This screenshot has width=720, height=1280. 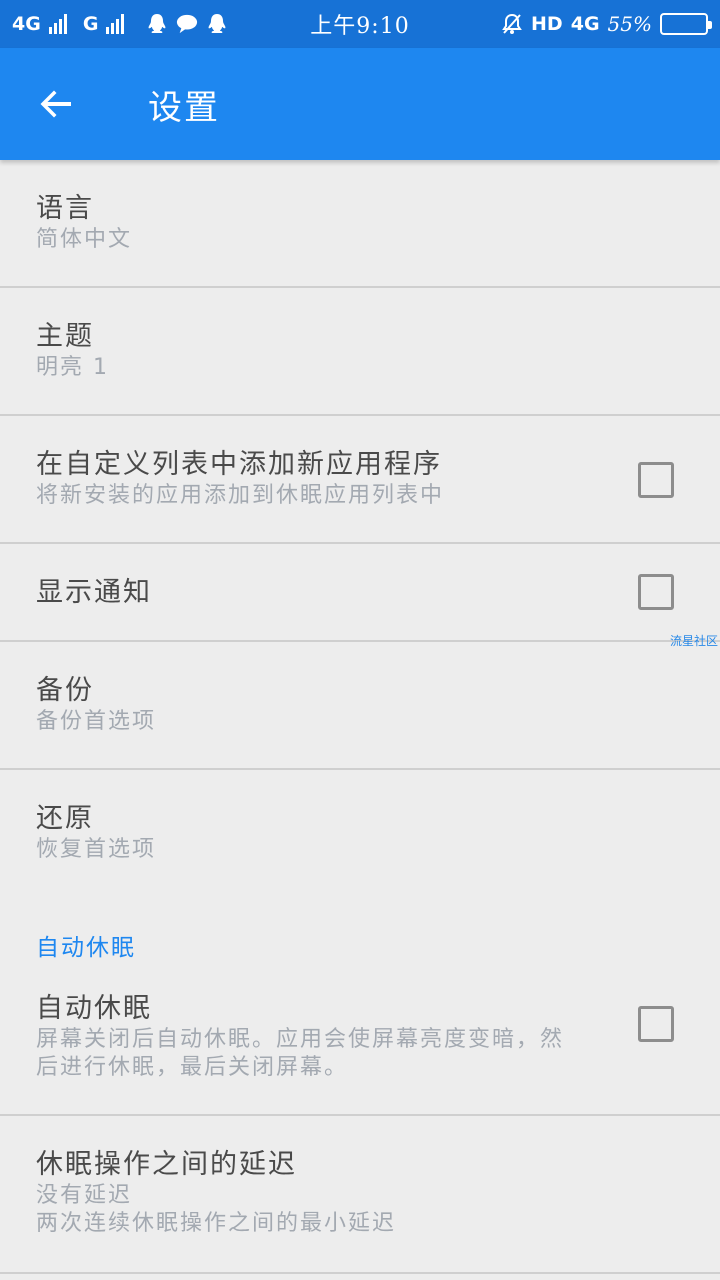 I want to click on setting-auto-hibernate: 自动休眠 屏幕关闭后自动休眠。应用会使屏幕亮度变暗，然后进行休眠，最后关闭屏幕。, so click(x=360, y=1052).